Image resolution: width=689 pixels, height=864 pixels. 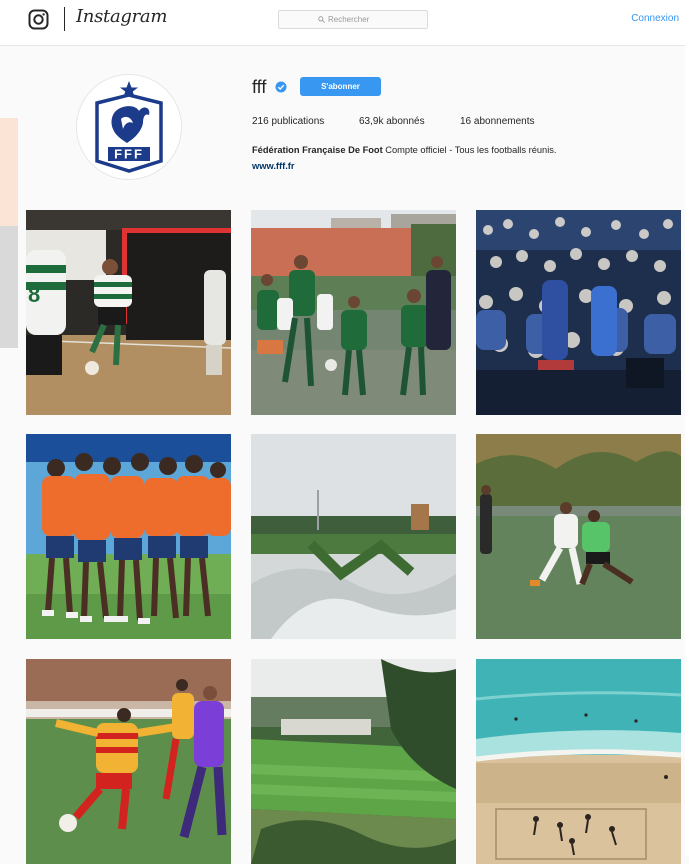 What do you see at coordinates (405, 121) in the screenshot?
I see `followers-label: abonnés` at bounding box center [405, 121].